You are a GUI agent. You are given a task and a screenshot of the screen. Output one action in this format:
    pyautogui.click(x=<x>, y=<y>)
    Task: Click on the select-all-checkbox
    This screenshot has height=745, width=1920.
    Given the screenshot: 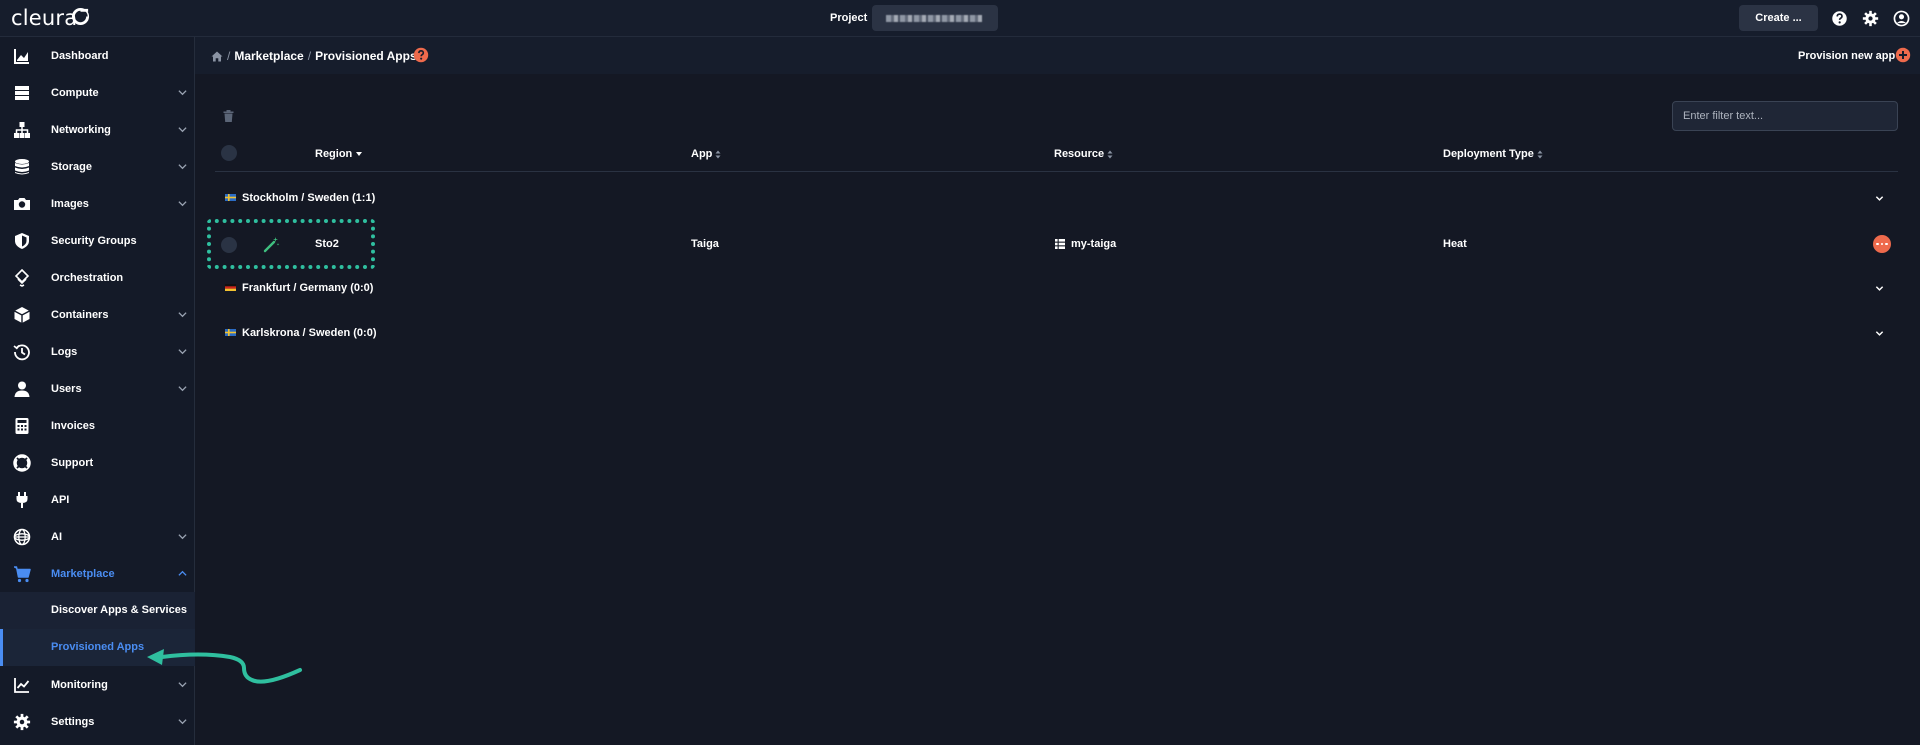 What is the action you would take?
    pyautogui.click(x=229, y=153)
    